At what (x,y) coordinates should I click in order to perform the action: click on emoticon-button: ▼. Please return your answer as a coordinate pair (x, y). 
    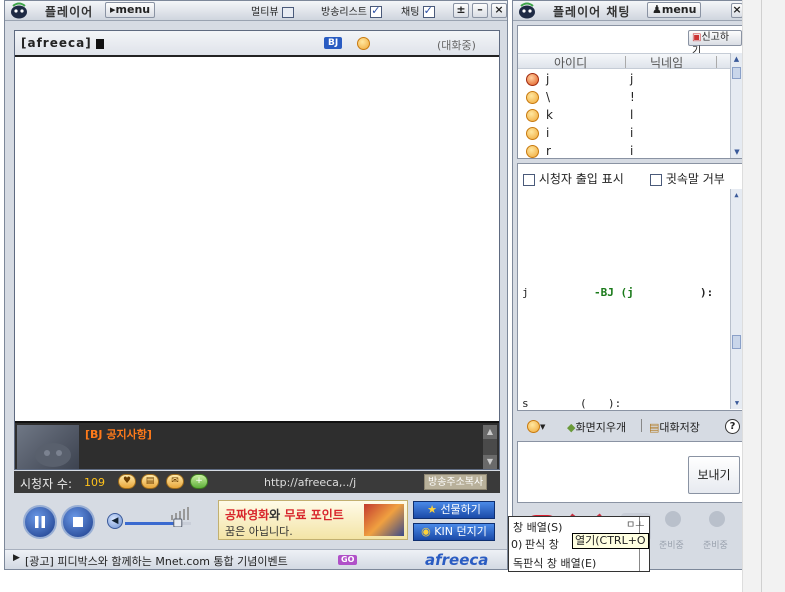
    Looking at the image, I should click on (536, 426).